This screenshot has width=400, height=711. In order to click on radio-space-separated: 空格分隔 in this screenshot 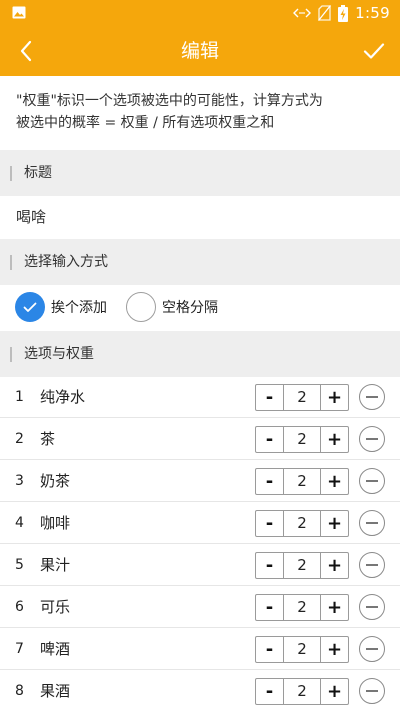, I will do `click(172, 307)`.